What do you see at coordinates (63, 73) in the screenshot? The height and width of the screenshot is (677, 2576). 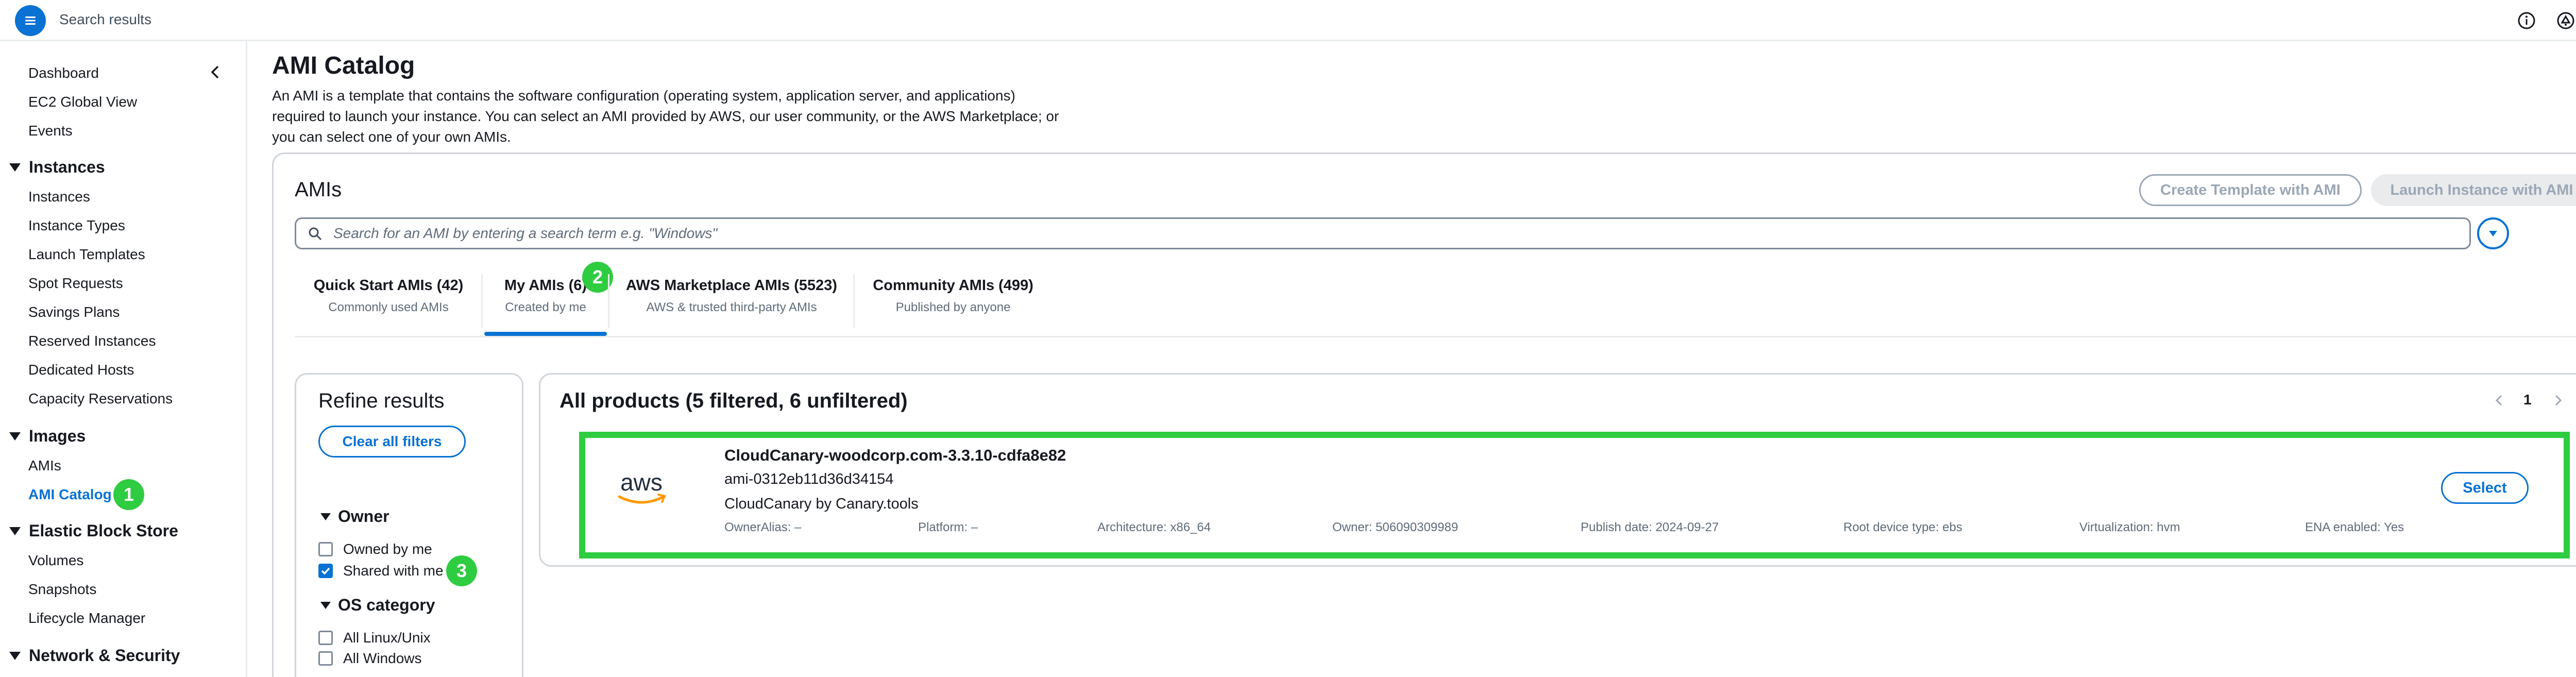 I see `sidebar-item-dashboard: Dashboard` at bounding box center [63, 73].